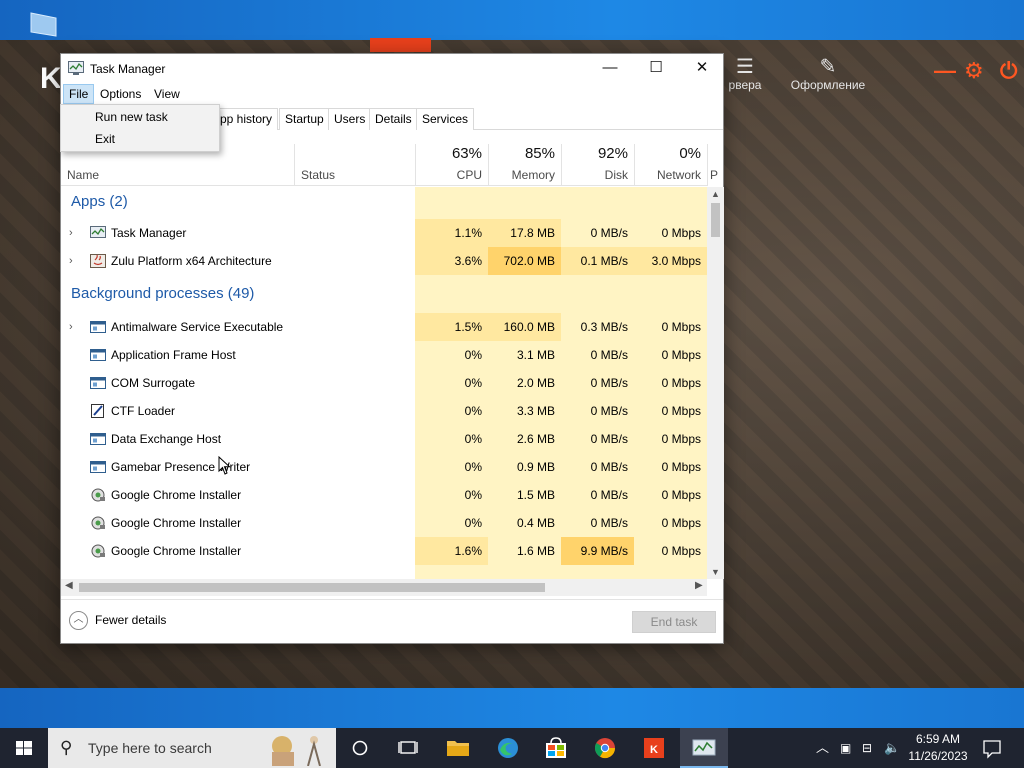 This screenshot has height=768, width=1024. What do you see at coordinates (945, 71) in the screenshot?
I see `background-minimize-icon: —` at bounding box center [945, 71].